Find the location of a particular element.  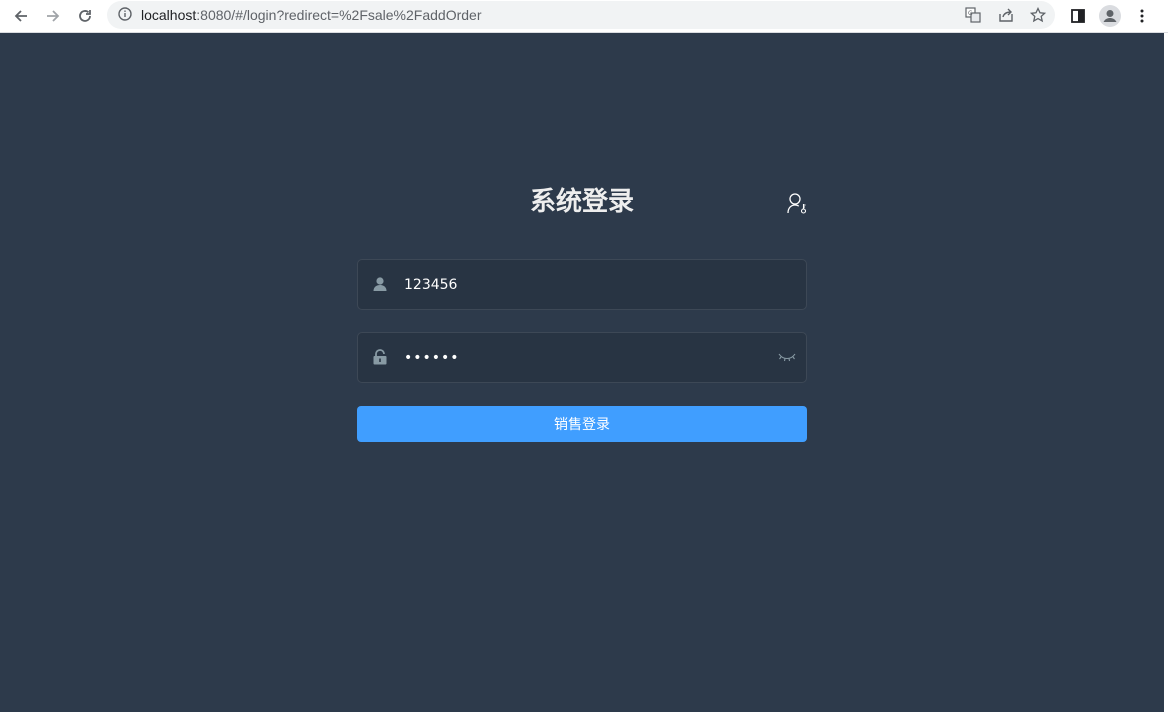

page-title: 系统登录 is located at coordinates (581, 202).